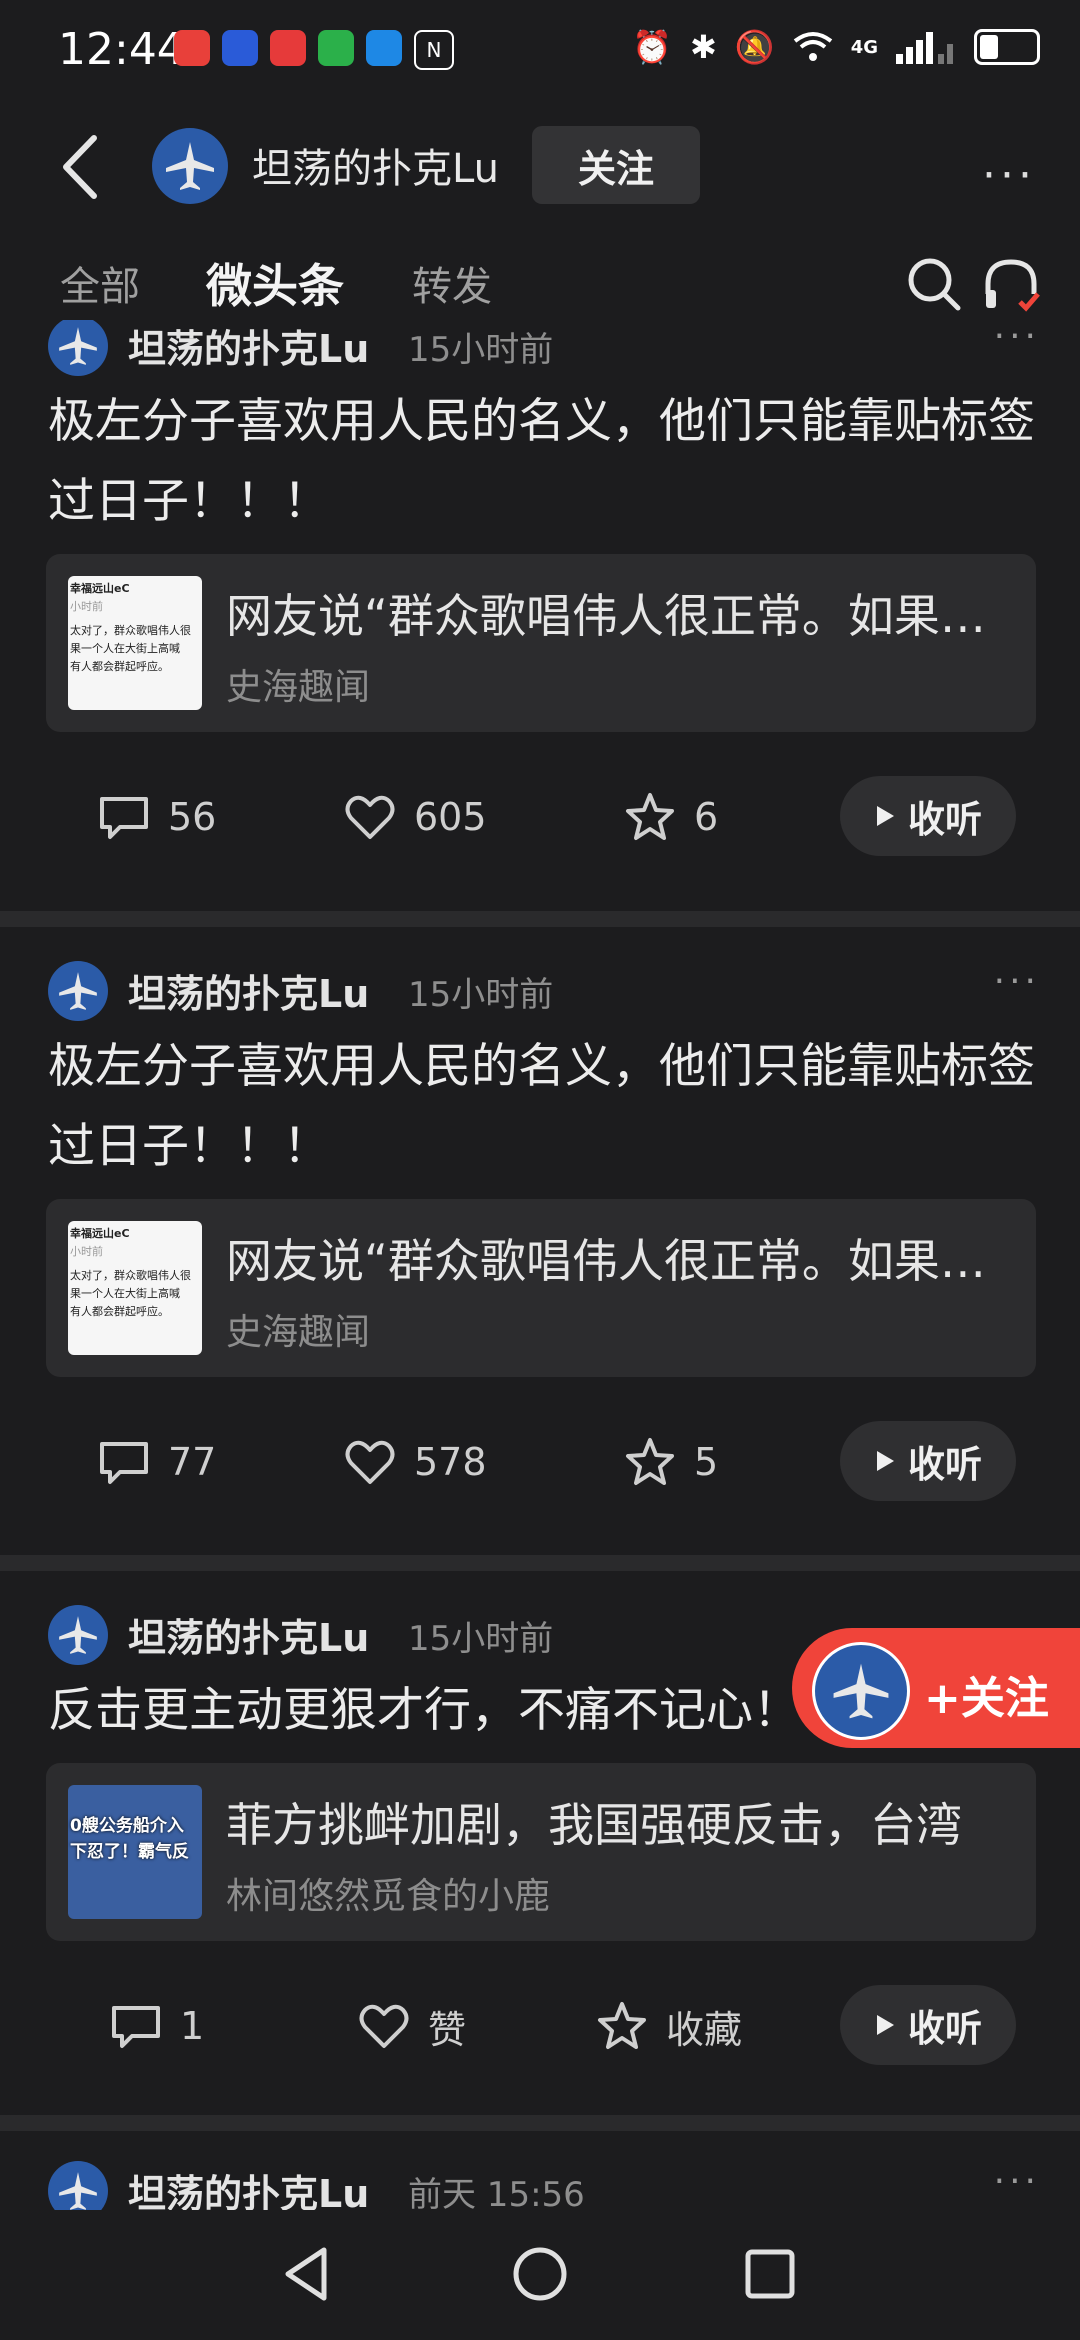 This screenshot has width=1080, height=2340. I want to click on profile-header: 坦荡的扑克Lu 关注 ···, so click(540, 170).